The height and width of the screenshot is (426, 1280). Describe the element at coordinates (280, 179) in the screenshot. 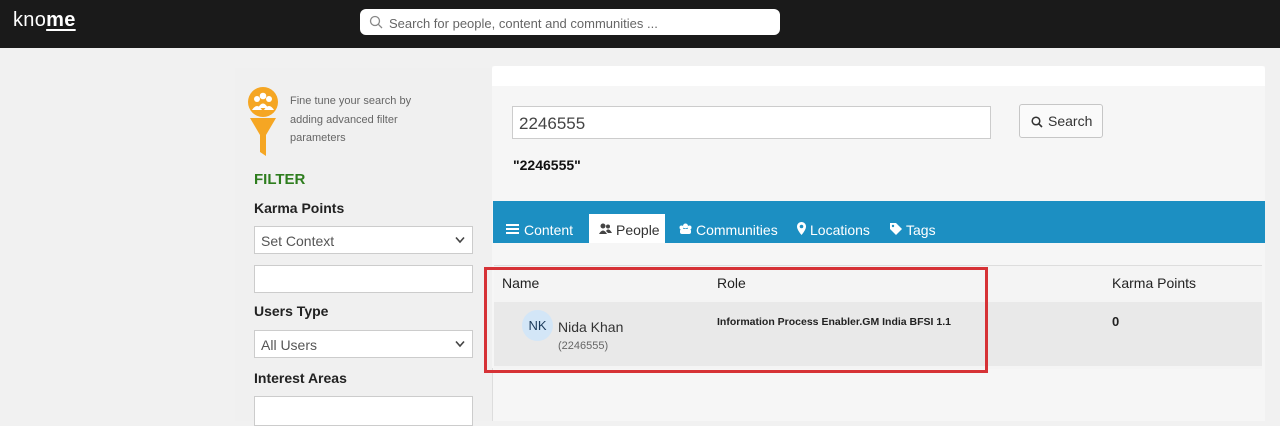

I see `filter-title: FILTER` at that location.